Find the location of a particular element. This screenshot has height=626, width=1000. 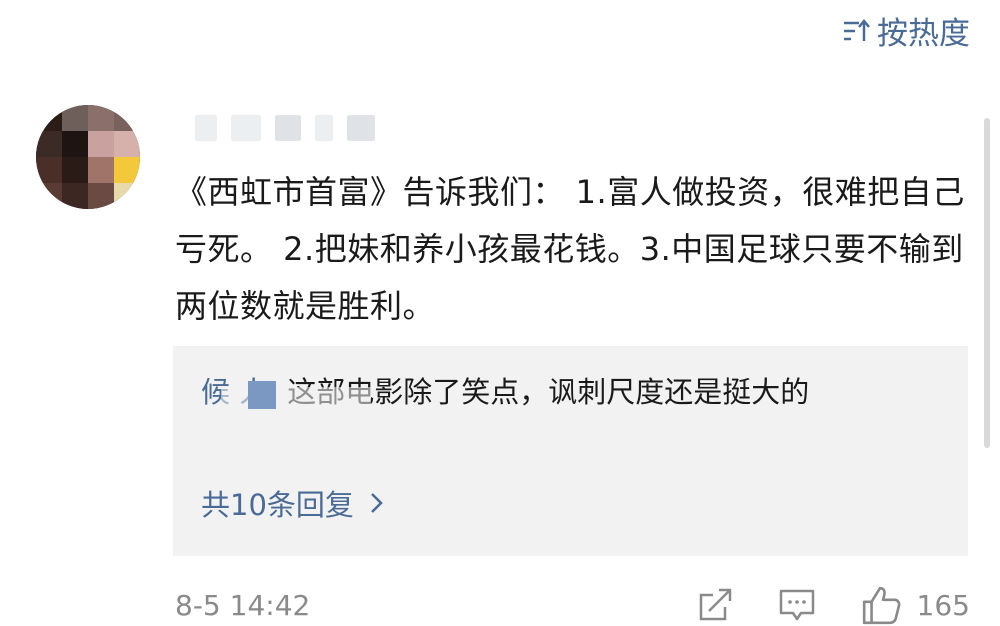

sort-by-hot-button: 按热度 is located at coordinates (905, 30).